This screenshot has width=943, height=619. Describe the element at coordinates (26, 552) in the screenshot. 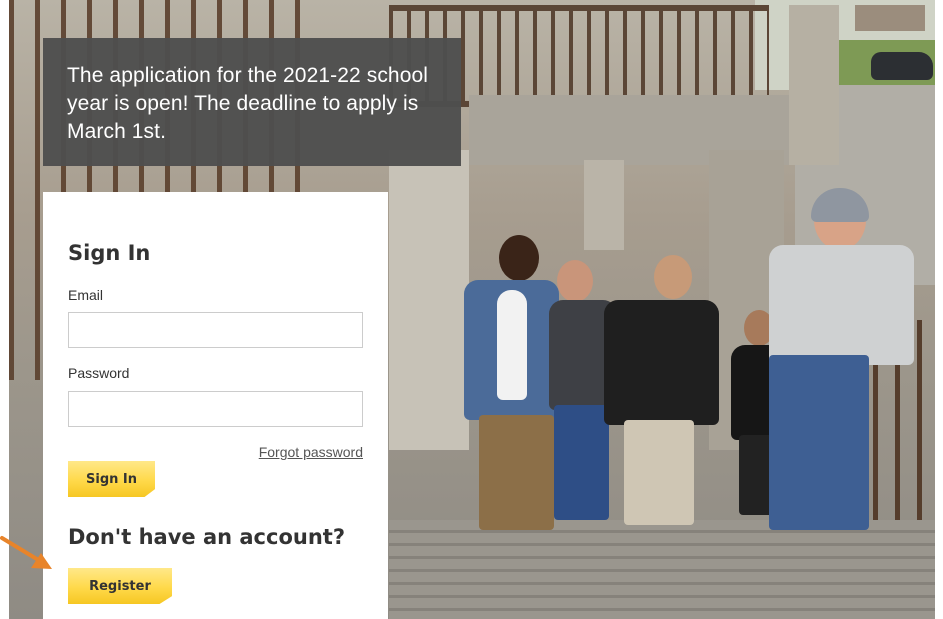

I see `annotation-arrow-icon` at that location.